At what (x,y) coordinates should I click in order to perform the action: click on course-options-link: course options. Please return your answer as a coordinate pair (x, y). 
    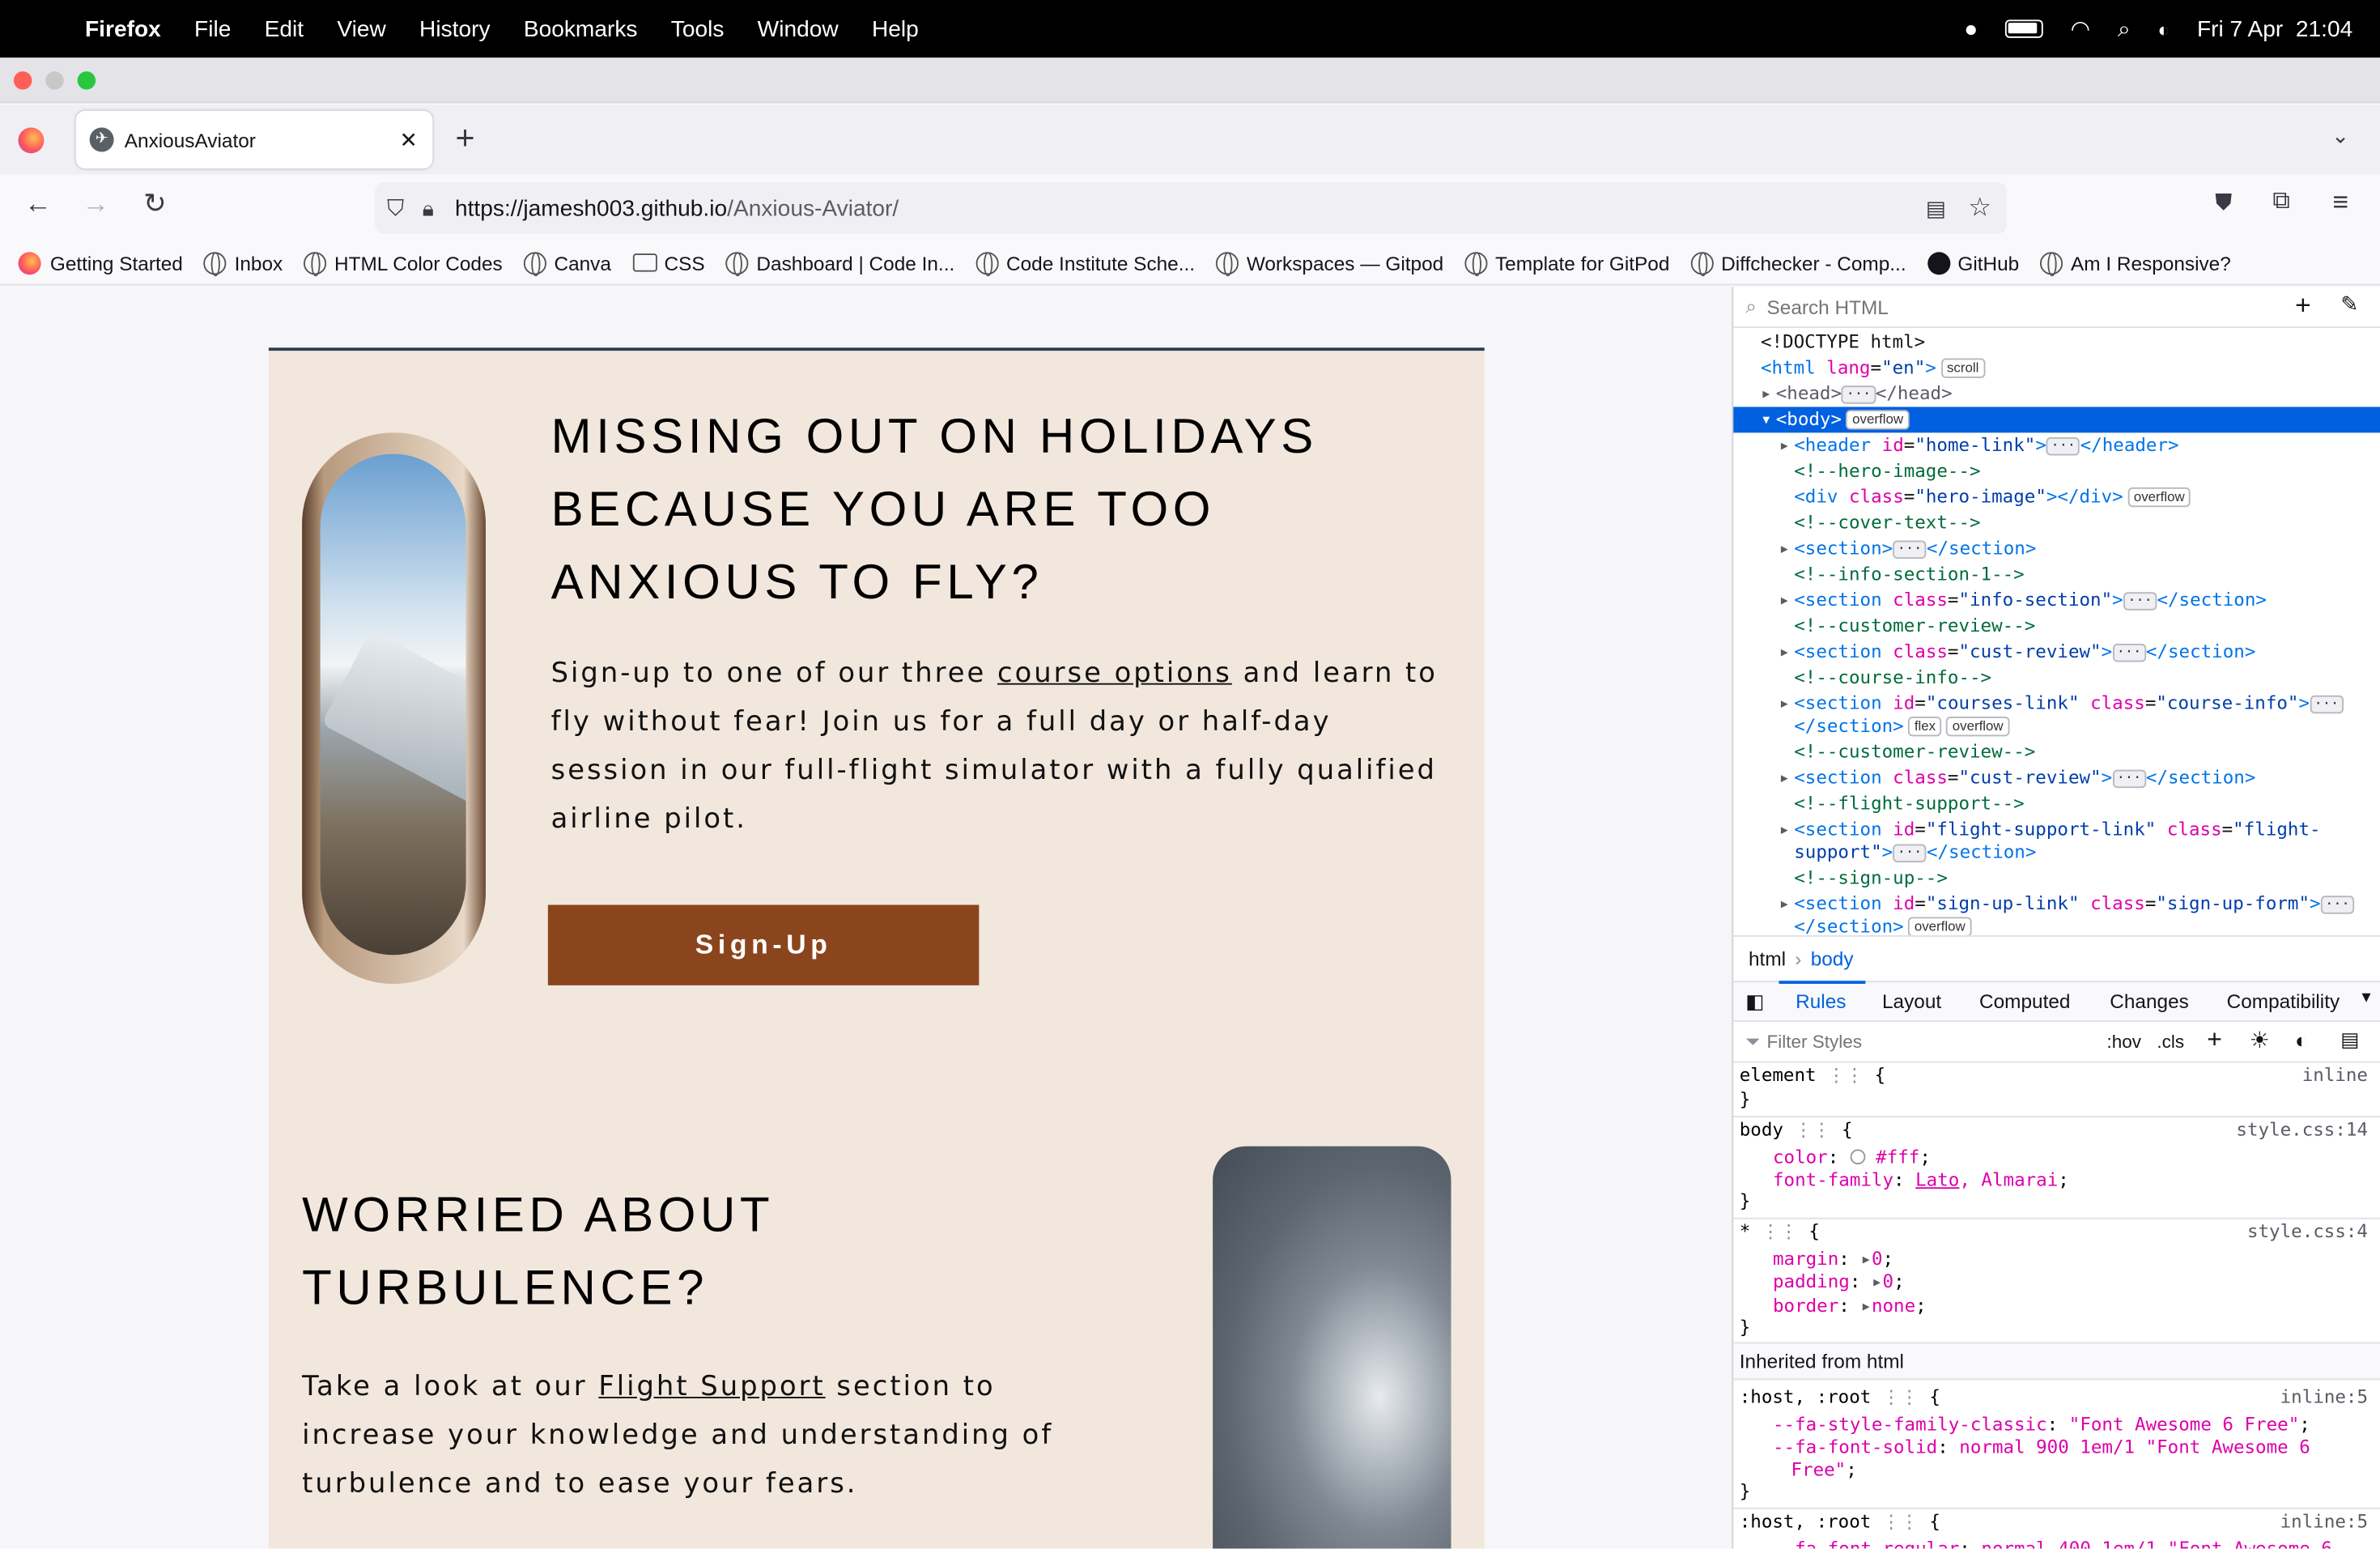
    Looking at the image, I should click on (1114, 673).